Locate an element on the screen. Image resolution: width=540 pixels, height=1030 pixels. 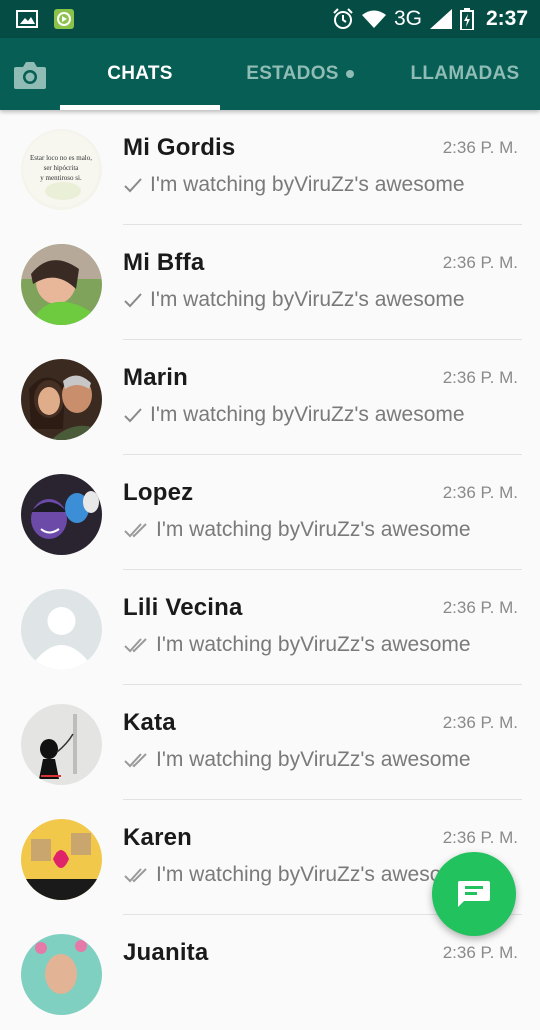
battery-charging-icon is located at coordinates (466, 19).